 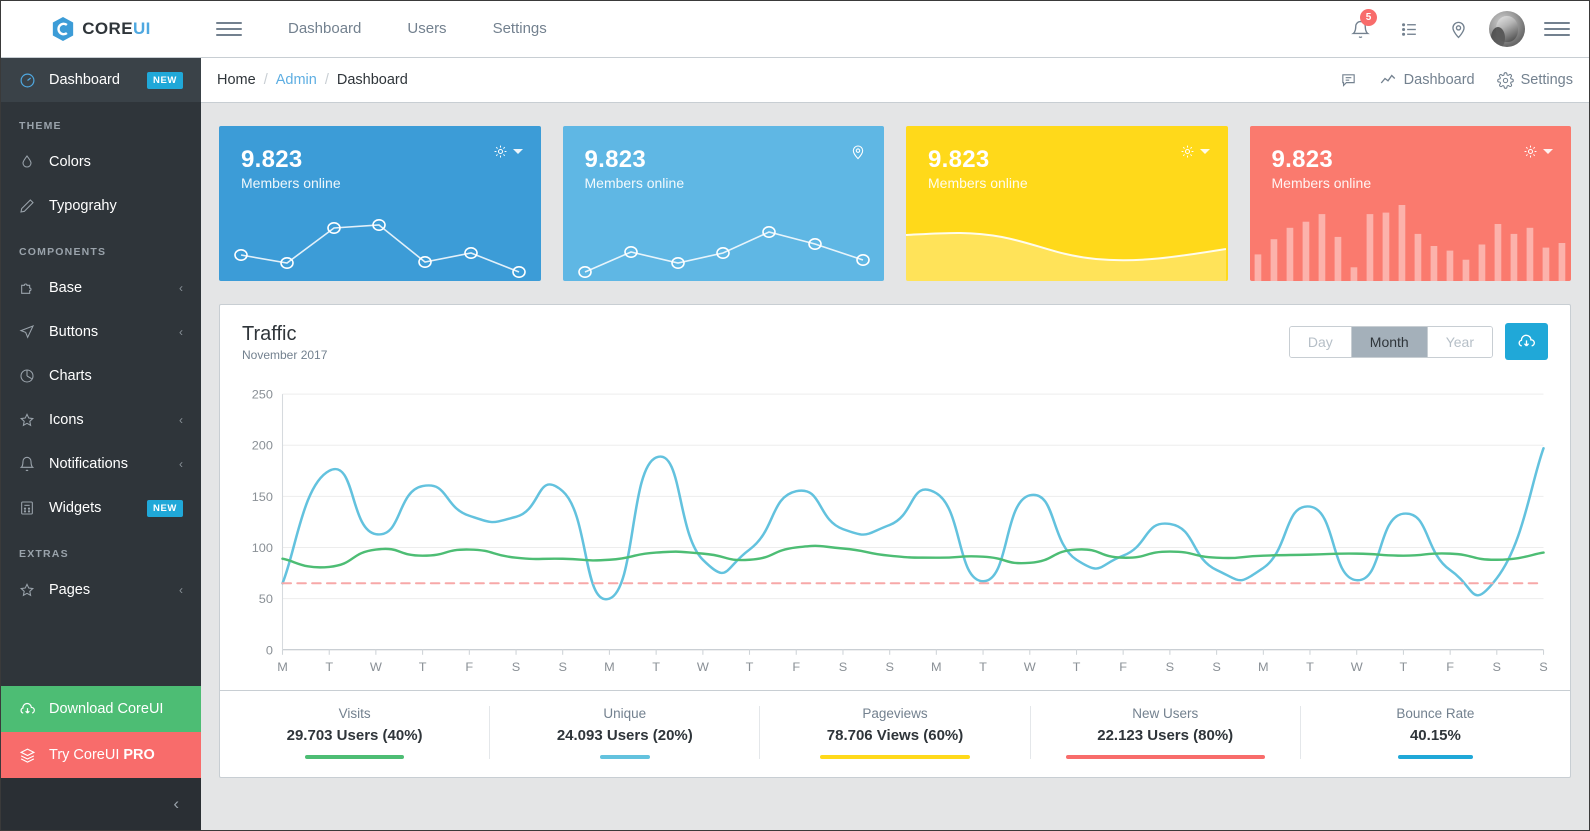 I want to click on cursor-icon, so click(x=34, y=332).